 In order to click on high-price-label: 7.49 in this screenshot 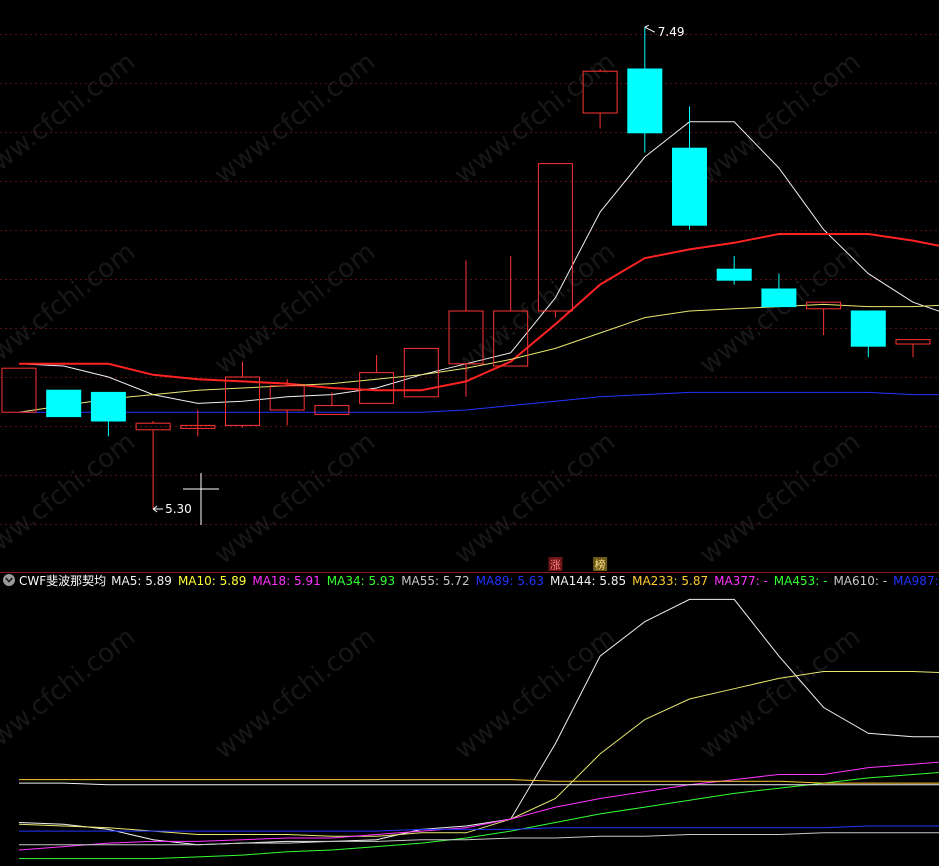, I will do `click(671, 32)`.